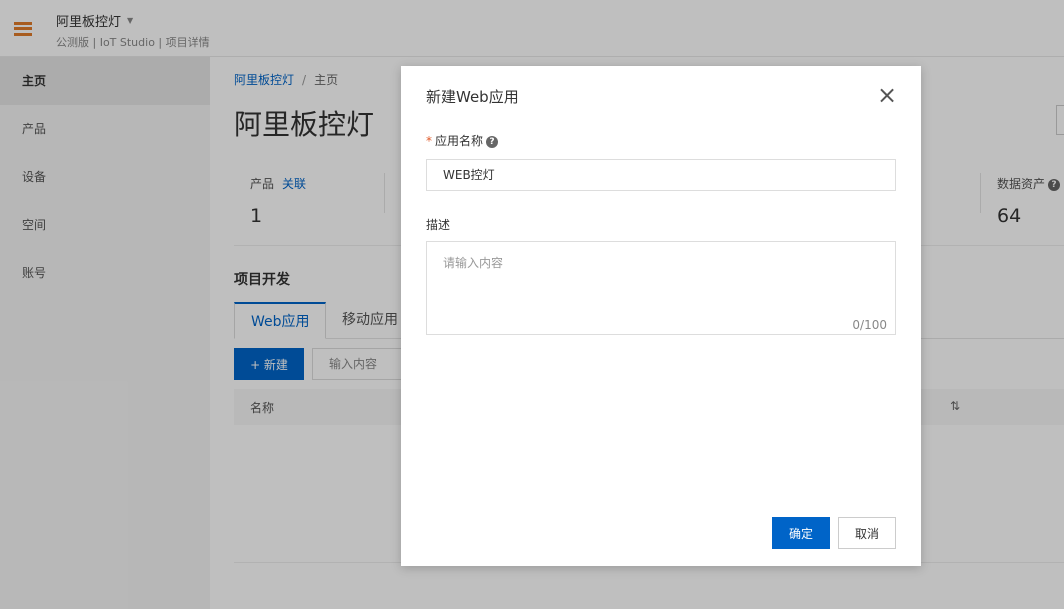 This screenshot has width=1064, height=609. I want to click on confirm-button: 确定, so click(801, 533).